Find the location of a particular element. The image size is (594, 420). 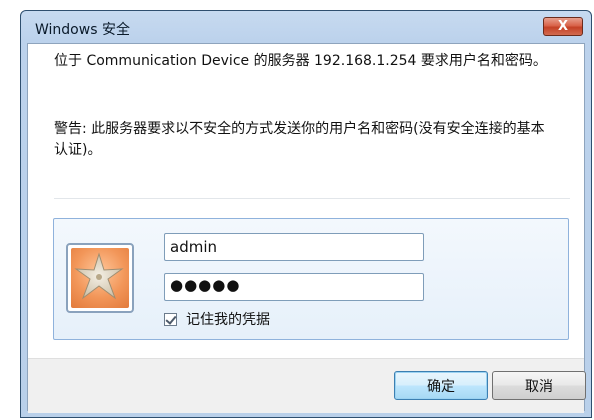

password-input: ●●●●● is located at coordinates (294, 287).